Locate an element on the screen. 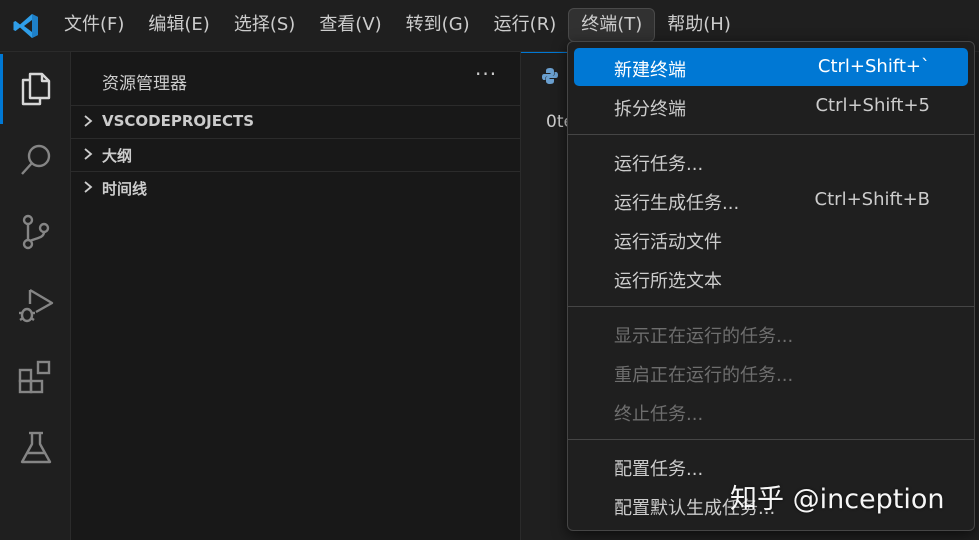  menu-item-label: 运行所选文本 is located at coordinates (668, 281).